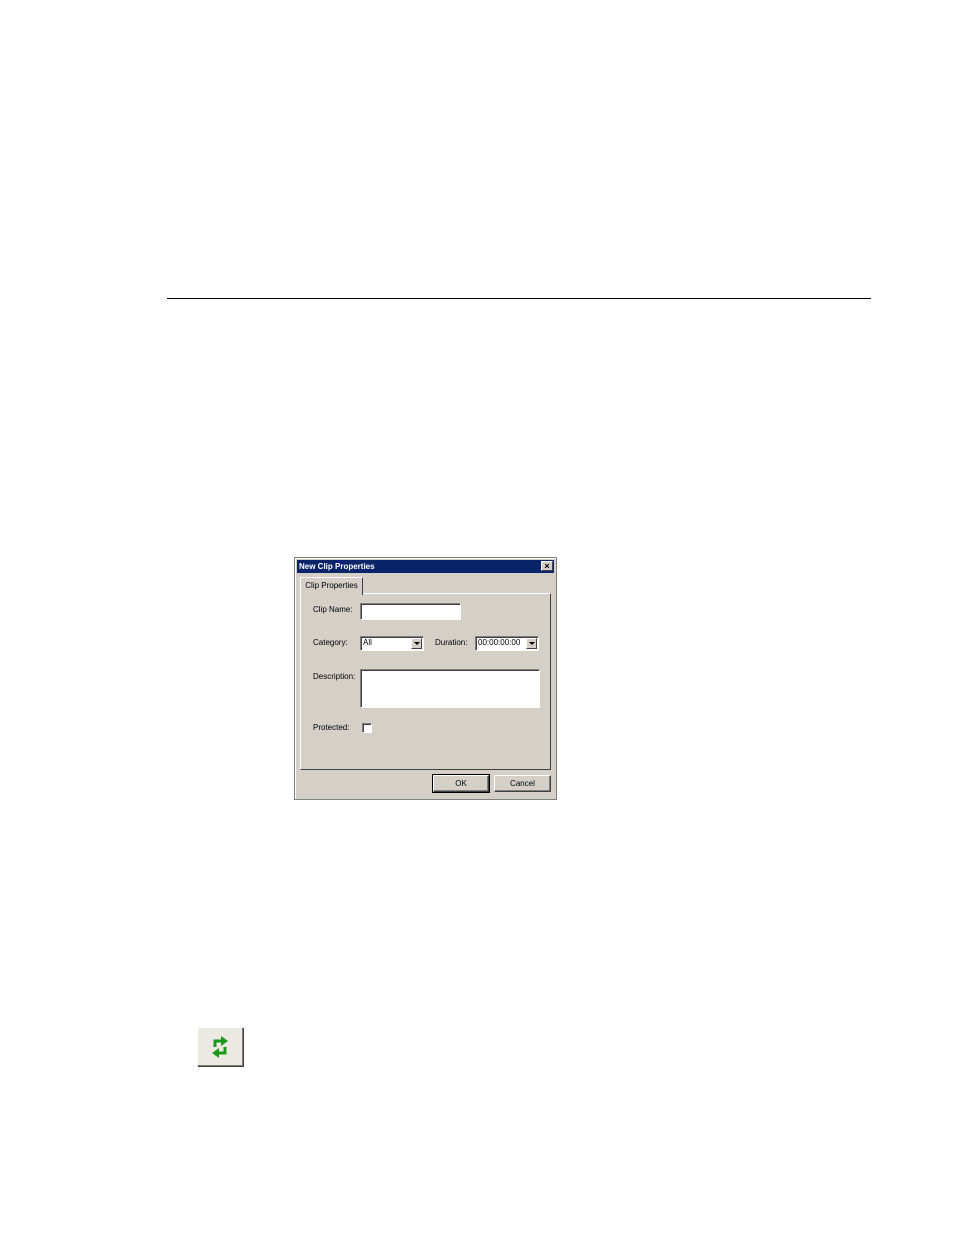 This screenshot has height=1235, width=954. Describe the element at coordinates (522, 783) in the screenshot. I see `cancel-button: Cancel` at that location.